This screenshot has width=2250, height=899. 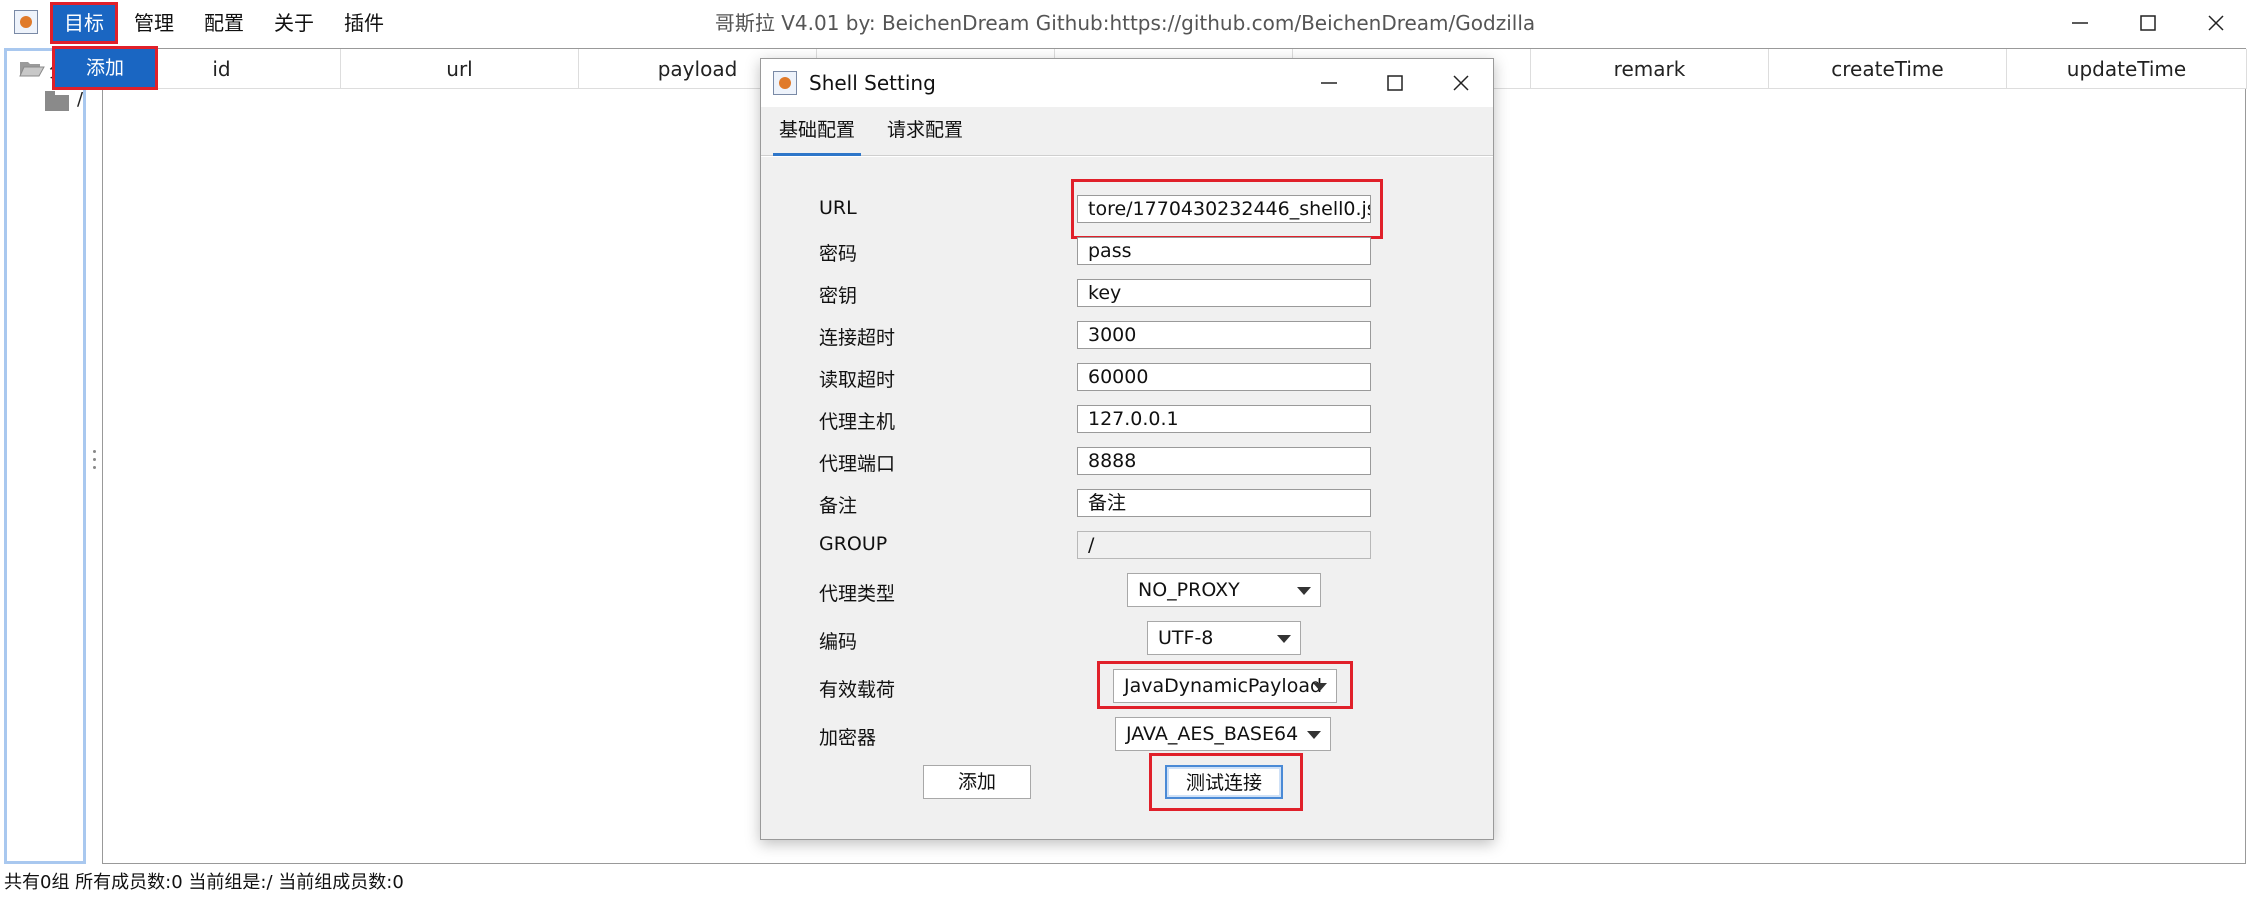 What do you see at coordinates (857, 594) in the screenshot?
I see `proxy-type-label: 代理类型` at bounding box center [857, 594].